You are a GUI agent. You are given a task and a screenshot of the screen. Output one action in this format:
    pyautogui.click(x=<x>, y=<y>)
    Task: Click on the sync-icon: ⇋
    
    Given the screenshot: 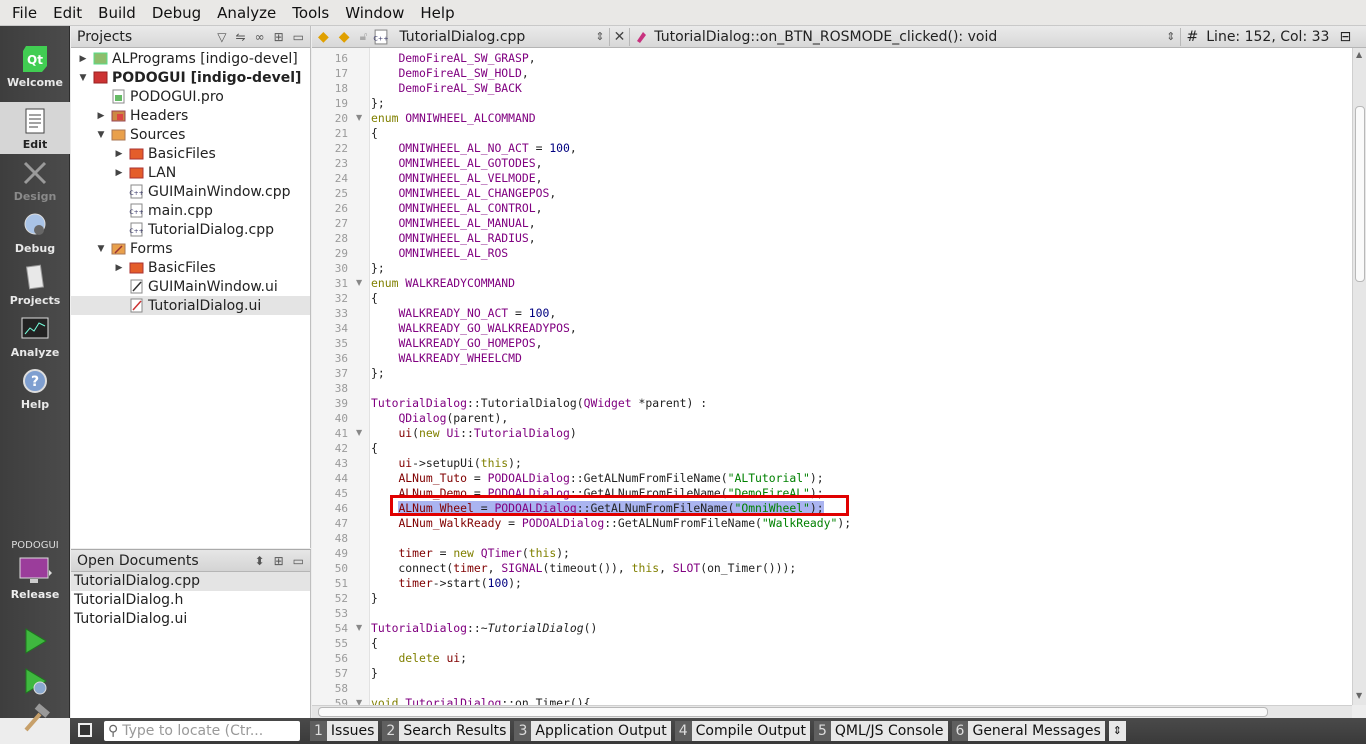 What is the action you would take?
    pyautogui.click(x=241, y=37)
    